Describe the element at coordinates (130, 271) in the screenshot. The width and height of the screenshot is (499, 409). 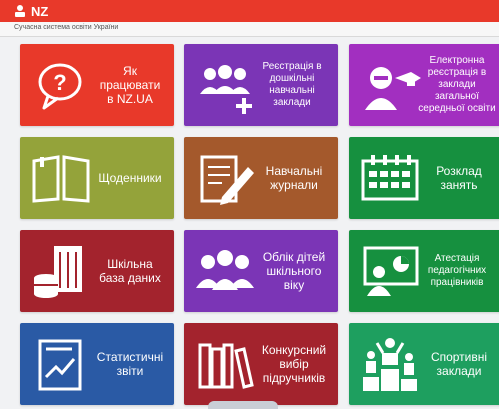
I see `tile-label: Шкільна база даних` at that location.